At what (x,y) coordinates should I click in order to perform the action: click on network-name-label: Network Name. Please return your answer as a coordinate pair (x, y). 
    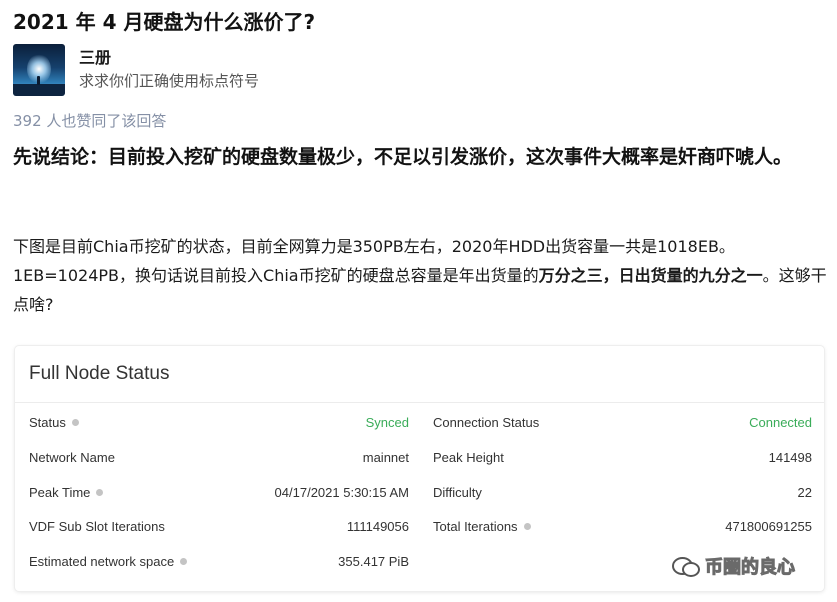
    Looking at the image, I should click on (72, 457).